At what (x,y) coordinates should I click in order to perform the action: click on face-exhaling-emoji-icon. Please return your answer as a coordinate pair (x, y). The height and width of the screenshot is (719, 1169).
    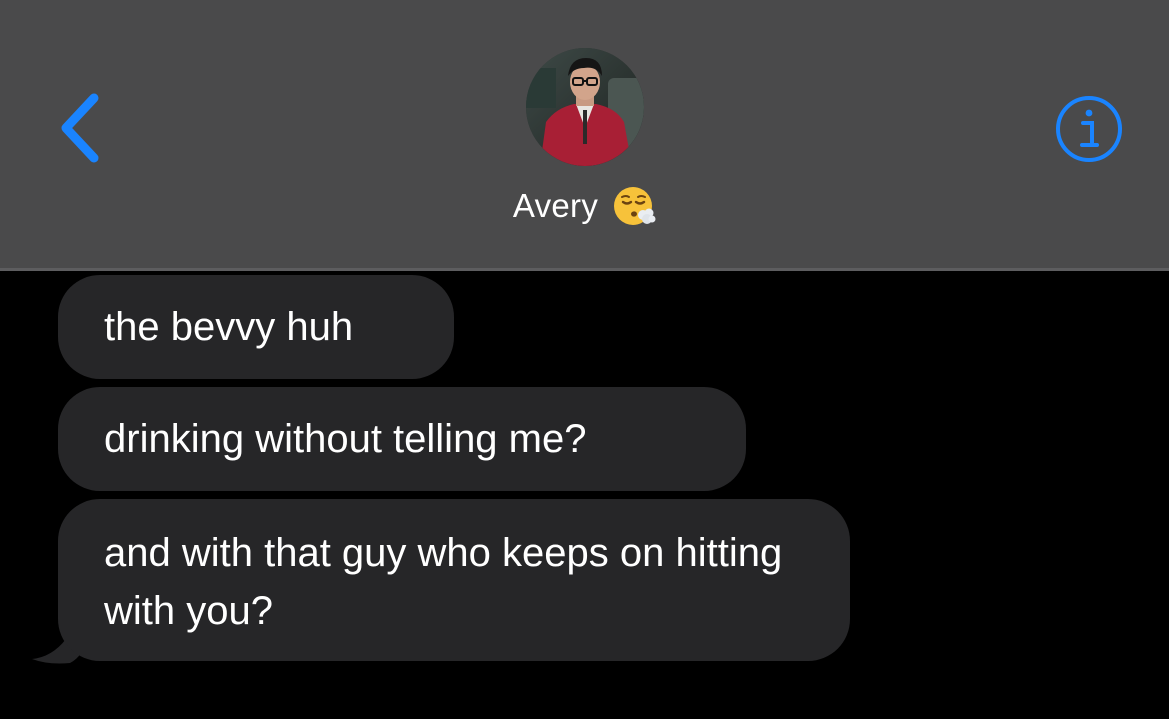
    Looking at the image, I should click on (635, 206).